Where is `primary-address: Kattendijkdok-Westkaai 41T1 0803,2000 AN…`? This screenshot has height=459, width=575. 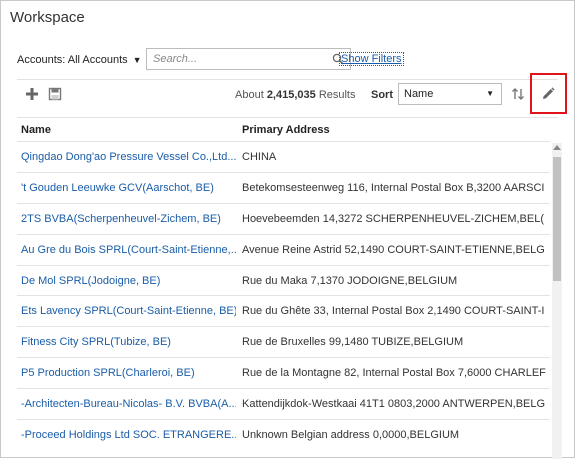
primary-address: Kattendijkdok-Westkaai 41T1 0803,2000 AN… is located at coordinates (394, 404).